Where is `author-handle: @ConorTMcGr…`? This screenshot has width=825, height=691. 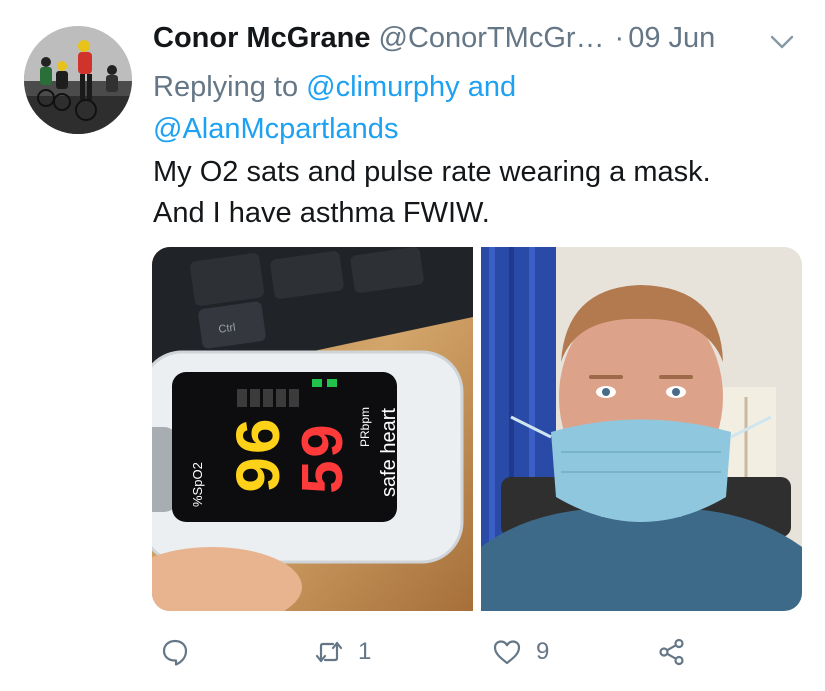
author-handle: @ConorTMcGr… is located at coordinates (492, 38).